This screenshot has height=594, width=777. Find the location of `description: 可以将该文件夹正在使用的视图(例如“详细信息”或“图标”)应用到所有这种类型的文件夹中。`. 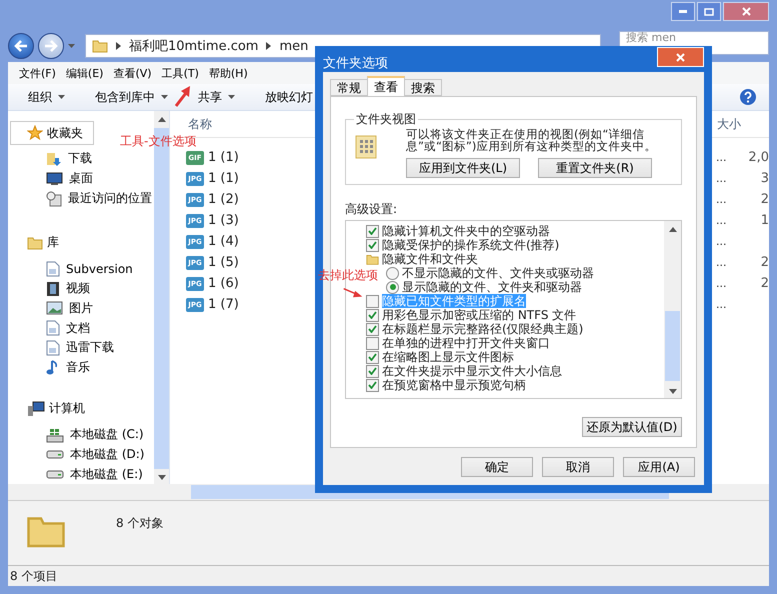

description: 可以将该文件夹正在使用的视图(例如“详细信息”或“图标”)应用到所有这种类型的文件夹中。 is located at coordinates (532, 140).